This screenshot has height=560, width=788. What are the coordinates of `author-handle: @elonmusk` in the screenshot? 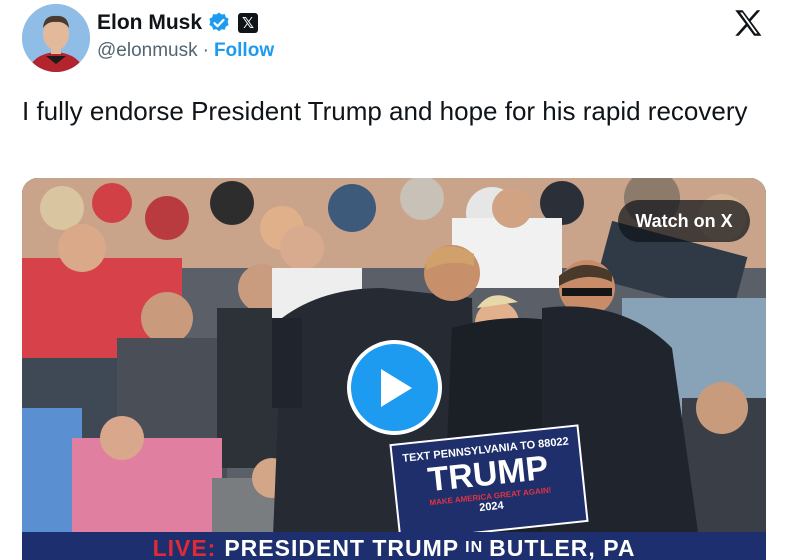 It's located at (147, 51).